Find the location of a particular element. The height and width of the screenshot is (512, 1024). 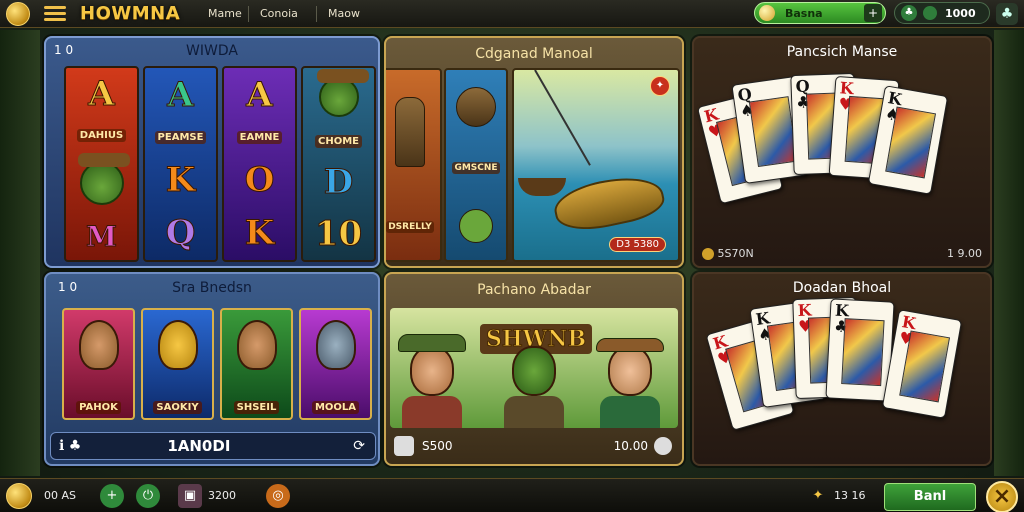

totem-icon is located at coordinates (410, 132).